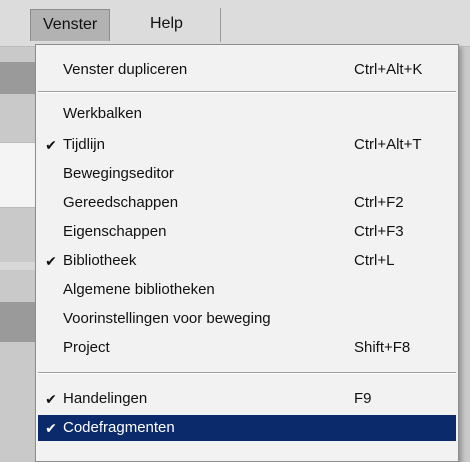  I want to click on menu-item-label: Werkbalken, so click(102, 113).